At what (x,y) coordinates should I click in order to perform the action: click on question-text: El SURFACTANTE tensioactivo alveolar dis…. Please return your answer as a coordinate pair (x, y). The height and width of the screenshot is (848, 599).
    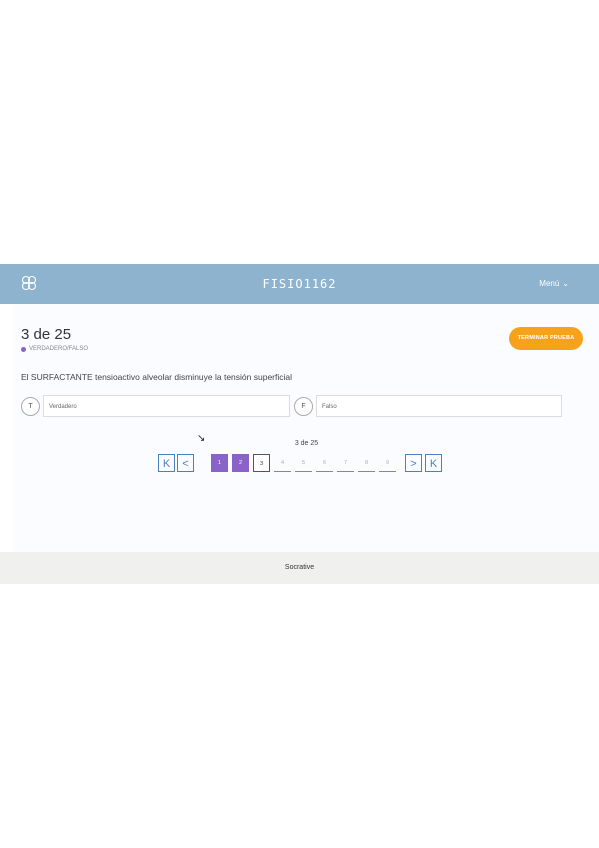
    Looking at the image, I should click on (157, 377).